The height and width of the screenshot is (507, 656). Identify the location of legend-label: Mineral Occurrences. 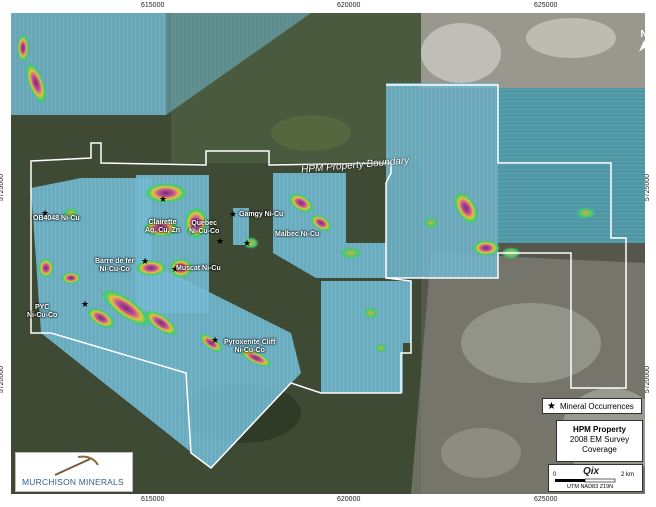
(596, 406).